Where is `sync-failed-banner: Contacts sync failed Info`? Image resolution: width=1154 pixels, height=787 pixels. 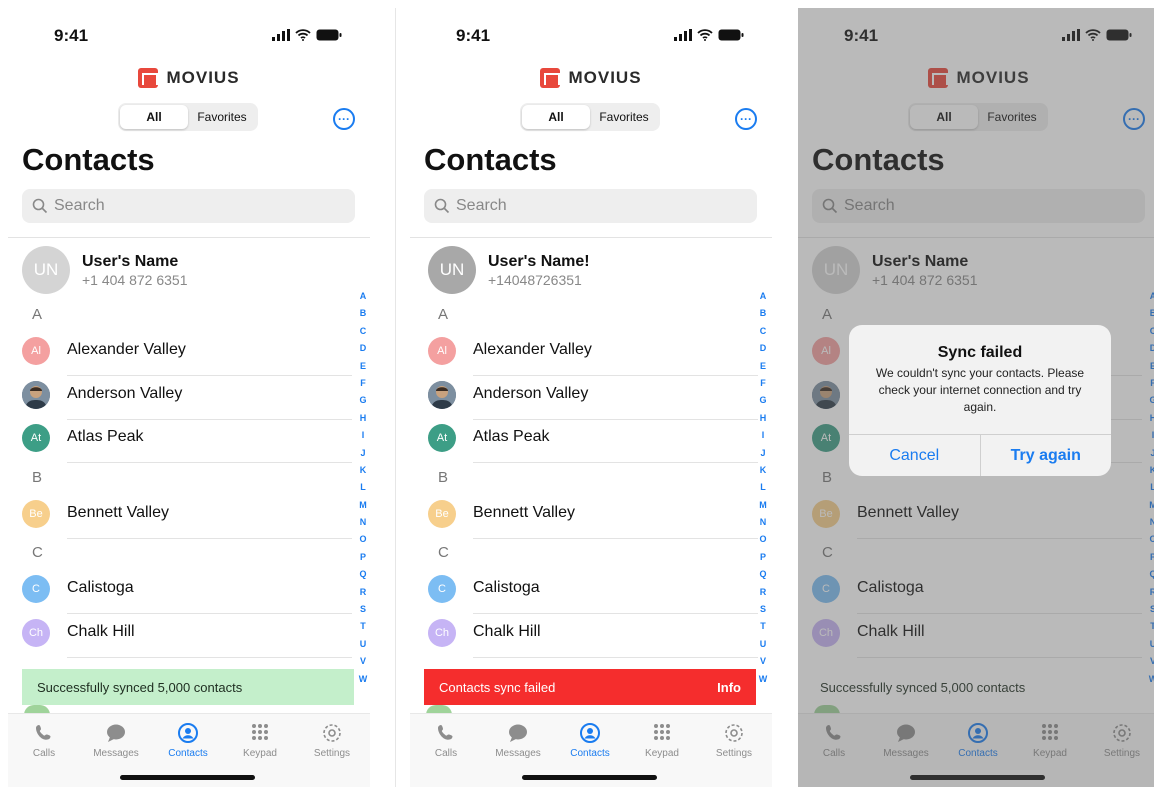
sync-failed-banner: Contacts sync failed Info is located at coordinates (590, 687).